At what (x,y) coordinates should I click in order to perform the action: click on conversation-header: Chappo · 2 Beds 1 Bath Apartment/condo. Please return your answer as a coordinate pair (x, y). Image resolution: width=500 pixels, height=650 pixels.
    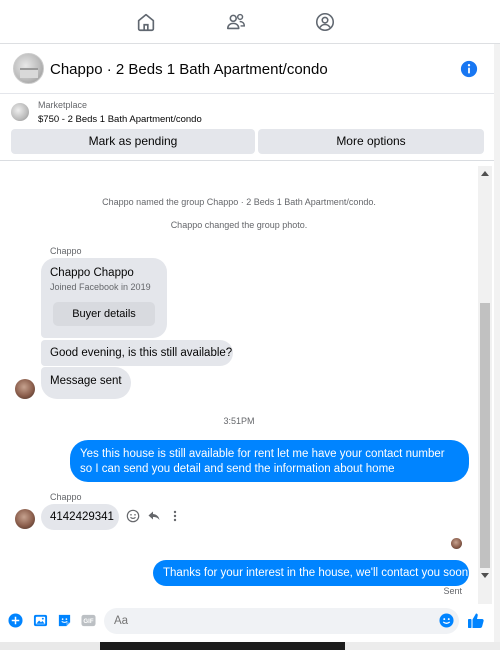
    Looking at the image, I should click on (247, 70).